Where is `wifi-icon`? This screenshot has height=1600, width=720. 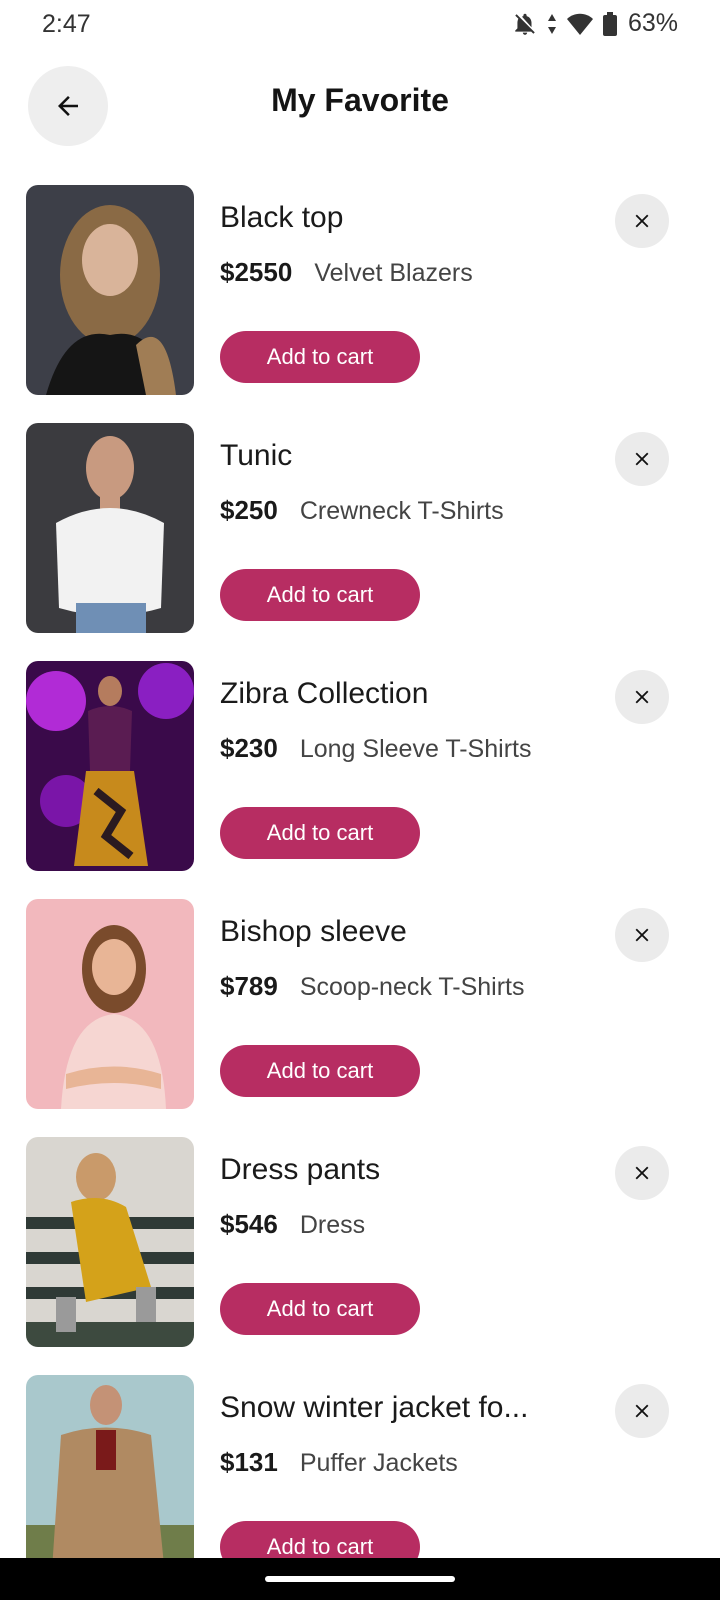 wifi-icon is located at coordinates (579, 24).